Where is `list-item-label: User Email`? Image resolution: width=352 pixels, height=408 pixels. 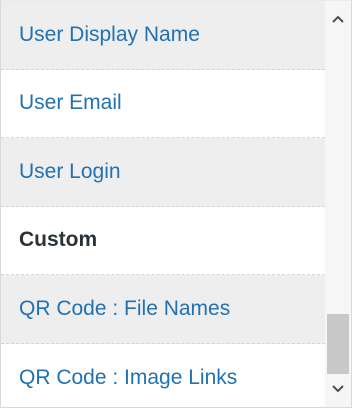
list-item-label: User Email is located at coordinates (70, 103).